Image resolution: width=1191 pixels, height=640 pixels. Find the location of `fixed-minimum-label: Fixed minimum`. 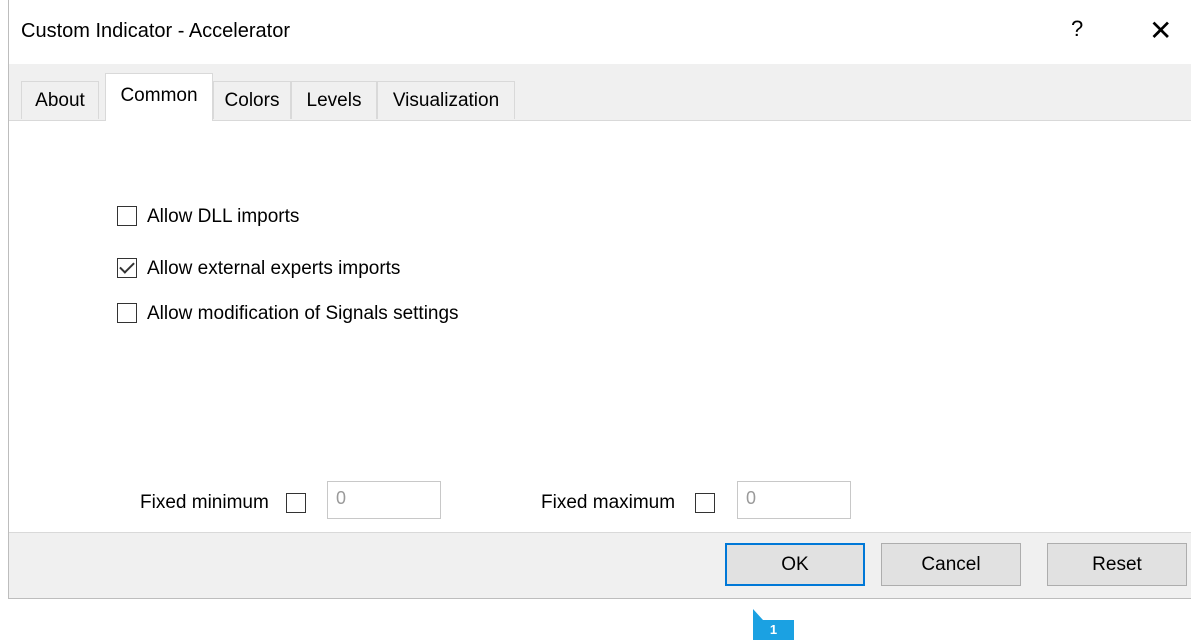

fixed-minimum-label: Fixed minimum is located at coordinates (204, 502).